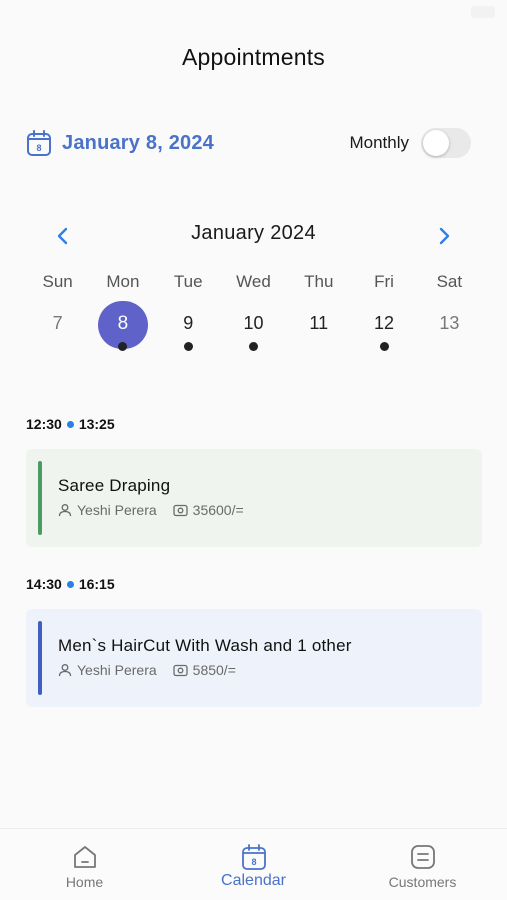 The width and height of the screenshot is (507, 900). What do you see at coordinates (84, 882) in the screenshot?
I see `tab-home-label: Home` at bounding box center [84, 882].